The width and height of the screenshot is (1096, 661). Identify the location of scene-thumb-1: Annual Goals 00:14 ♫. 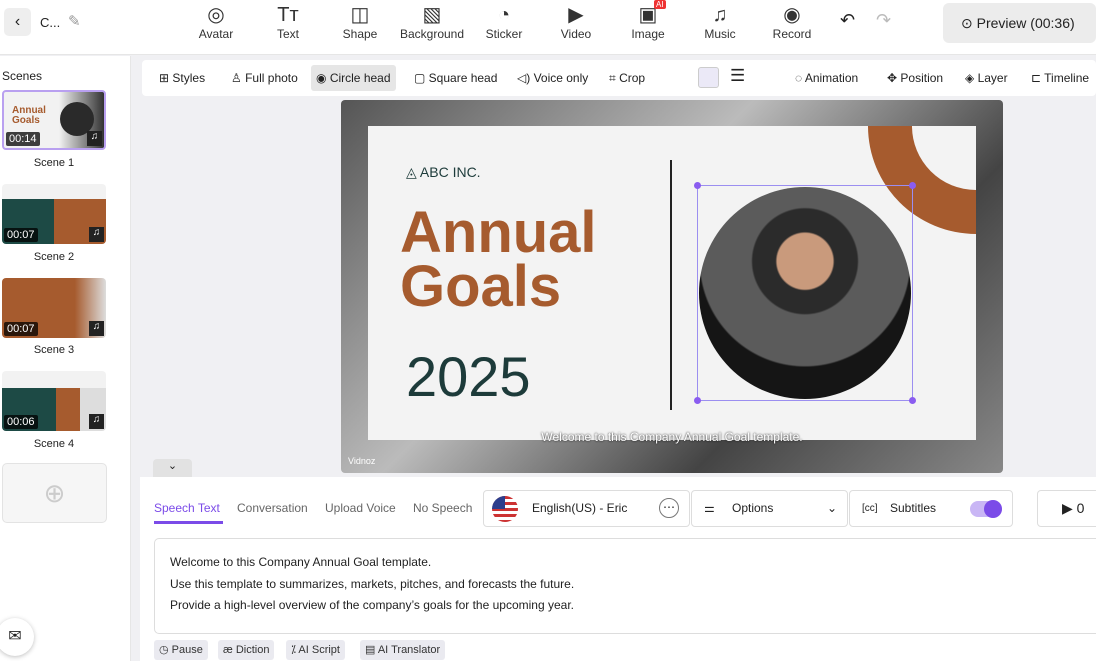
(54, 120).